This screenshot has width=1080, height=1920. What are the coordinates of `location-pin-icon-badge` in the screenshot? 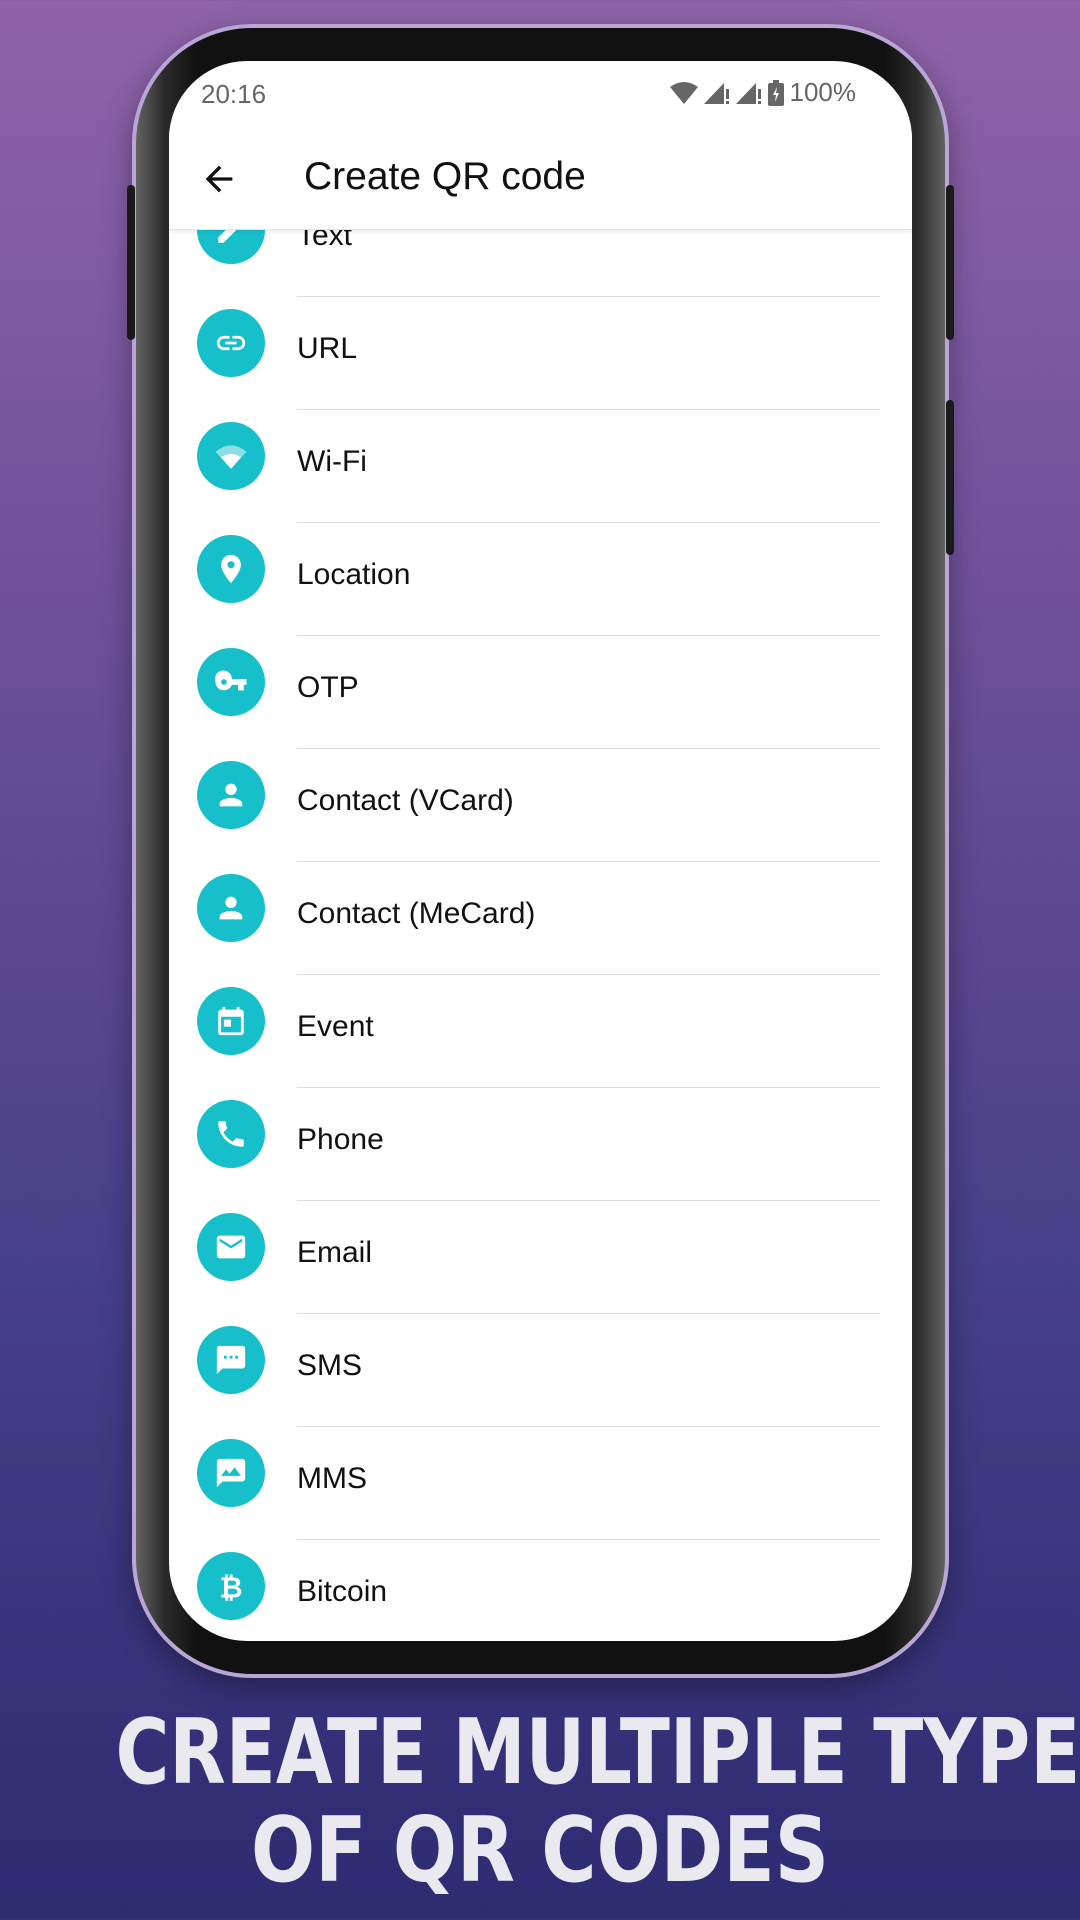 It's located at (231, 569).